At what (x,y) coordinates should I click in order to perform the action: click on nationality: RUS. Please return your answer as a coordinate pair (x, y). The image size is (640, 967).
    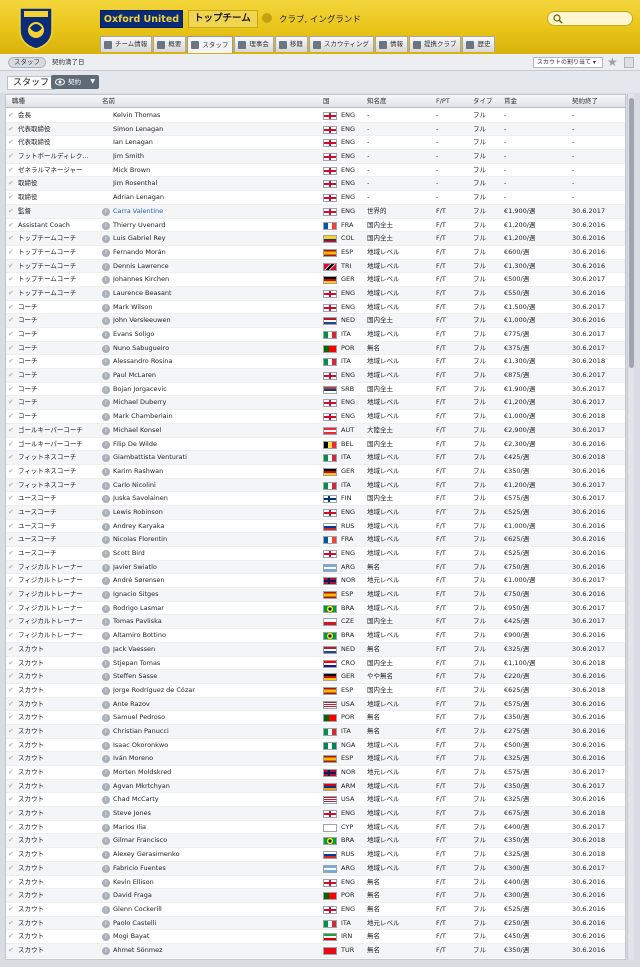
    Looking at the image, I should click on (352, 855).